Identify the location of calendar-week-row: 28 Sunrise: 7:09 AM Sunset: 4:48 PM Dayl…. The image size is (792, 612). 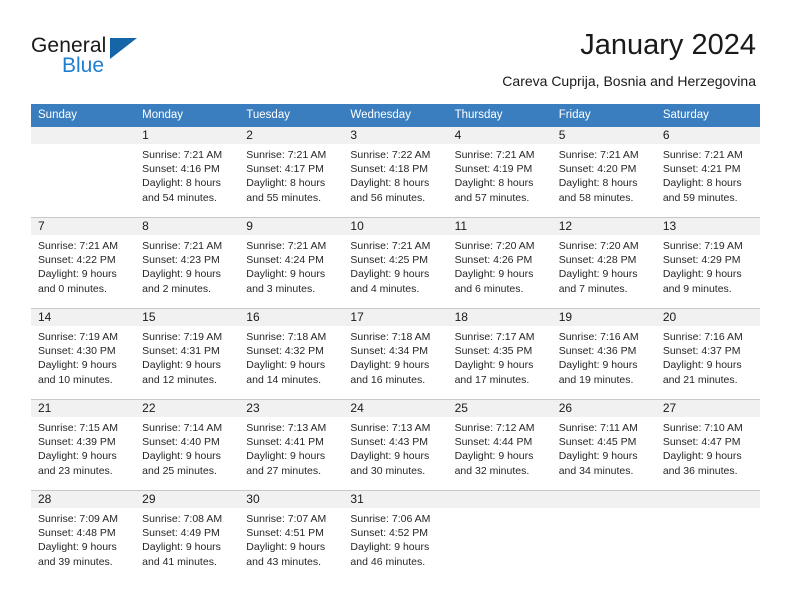
(395, 535).